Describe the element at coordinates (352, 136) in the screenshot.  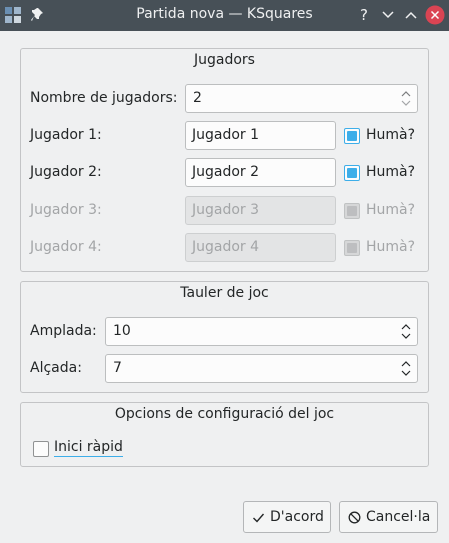
I see `player-1-human-checkbox` at that location.